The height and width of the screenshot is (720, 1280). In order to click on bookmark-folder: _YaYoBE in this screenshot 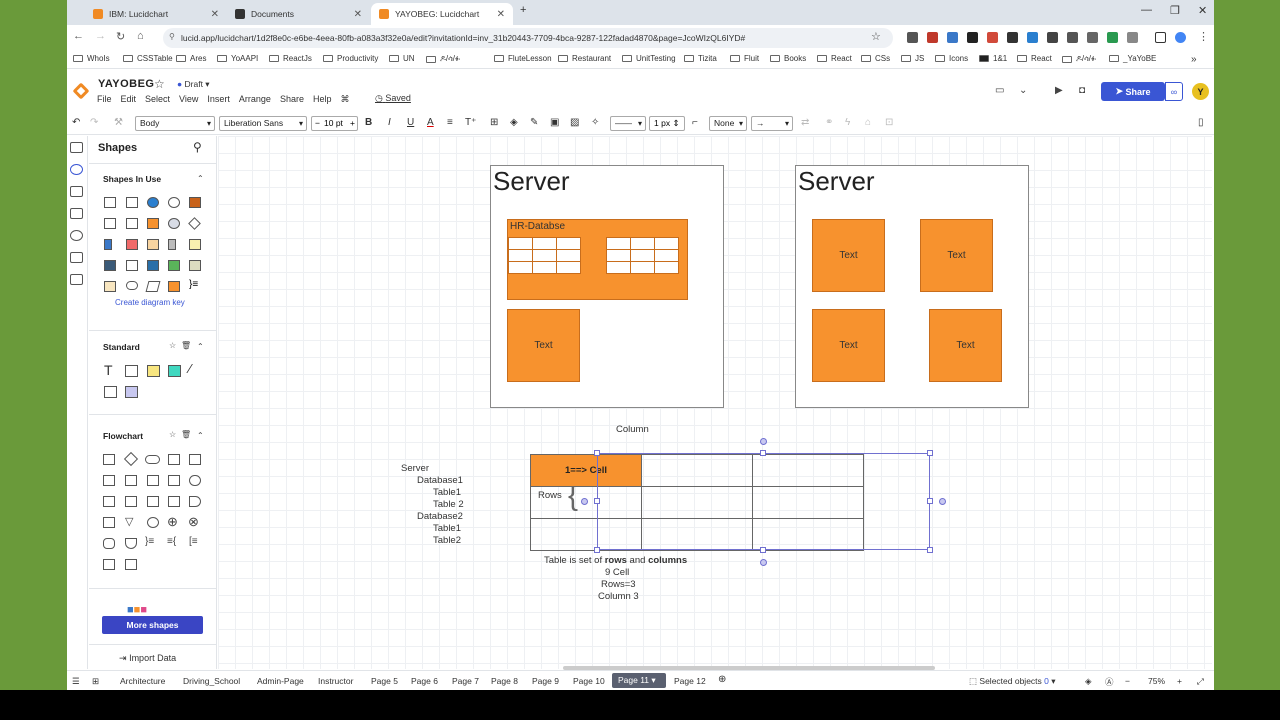, I will do `click(1132, 58)`.